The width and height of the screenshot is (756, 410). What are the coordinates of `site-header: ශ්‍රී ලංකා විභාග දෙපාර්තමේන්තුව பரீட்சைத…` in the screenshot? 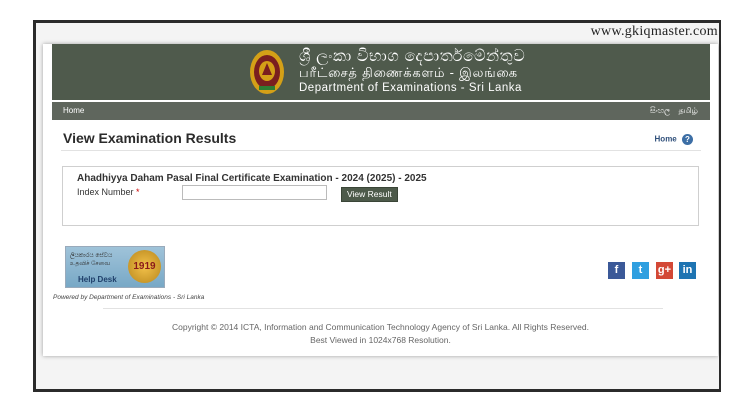 It's located at (381, 72).